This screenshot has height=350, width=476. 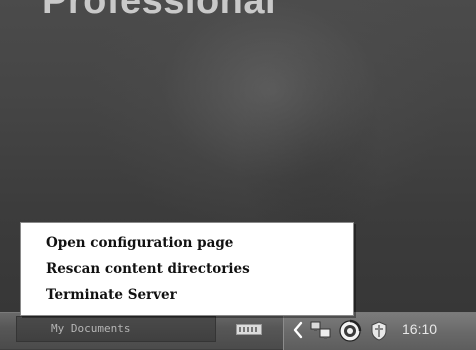 I want to click on keyboard-icon, so click(x=249, y=329).